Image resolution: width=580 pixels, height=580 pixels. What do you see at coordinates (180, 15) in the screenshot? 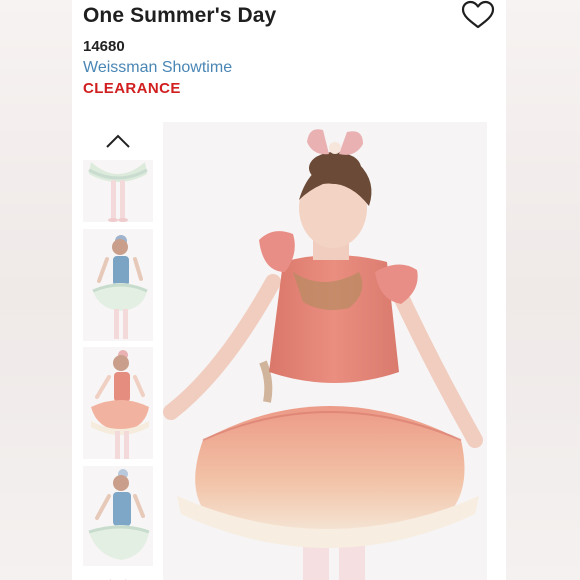
I see `product-title: One Summer's Day` at bounding box center [180, 15].